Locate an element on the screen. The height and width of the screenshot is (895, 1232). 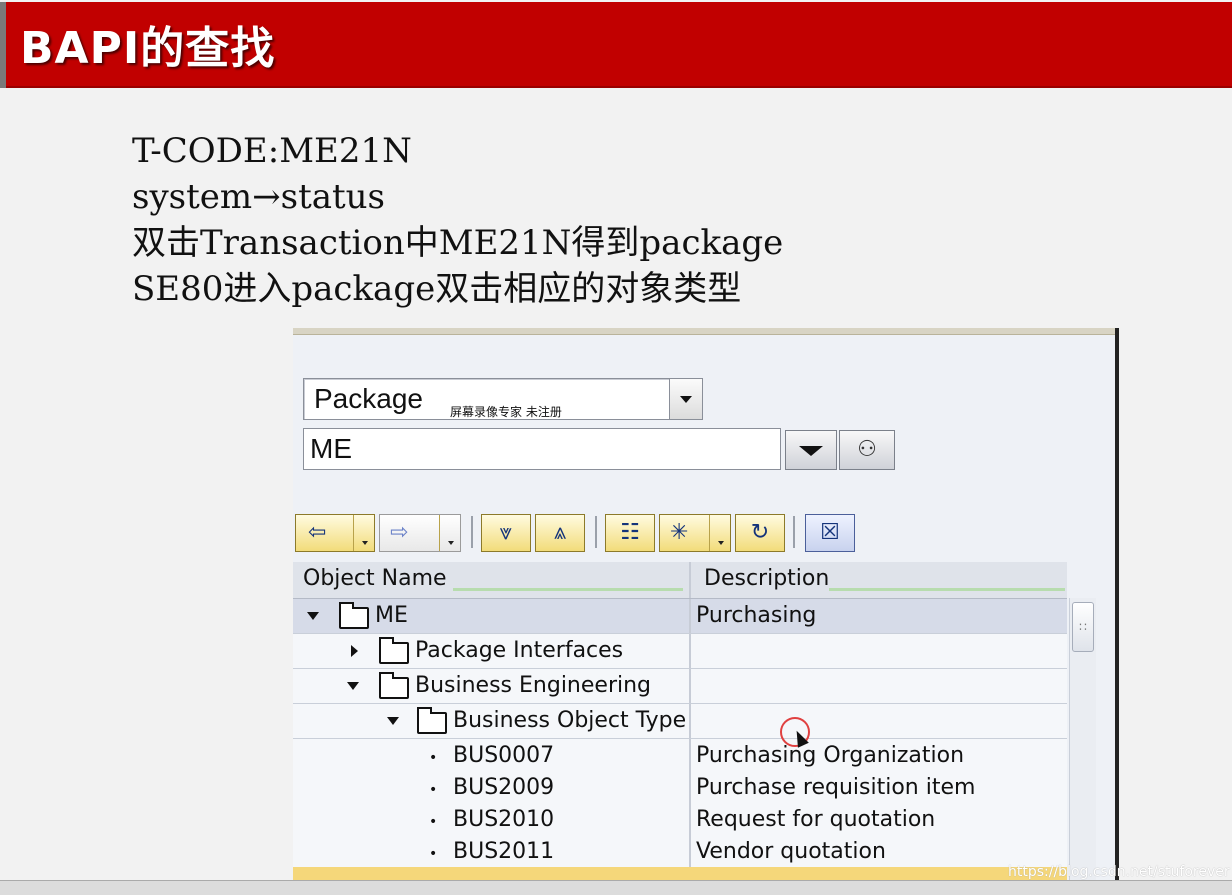
tree-node-business-object-type: Business Object Type is located at coordinates (680, 721).